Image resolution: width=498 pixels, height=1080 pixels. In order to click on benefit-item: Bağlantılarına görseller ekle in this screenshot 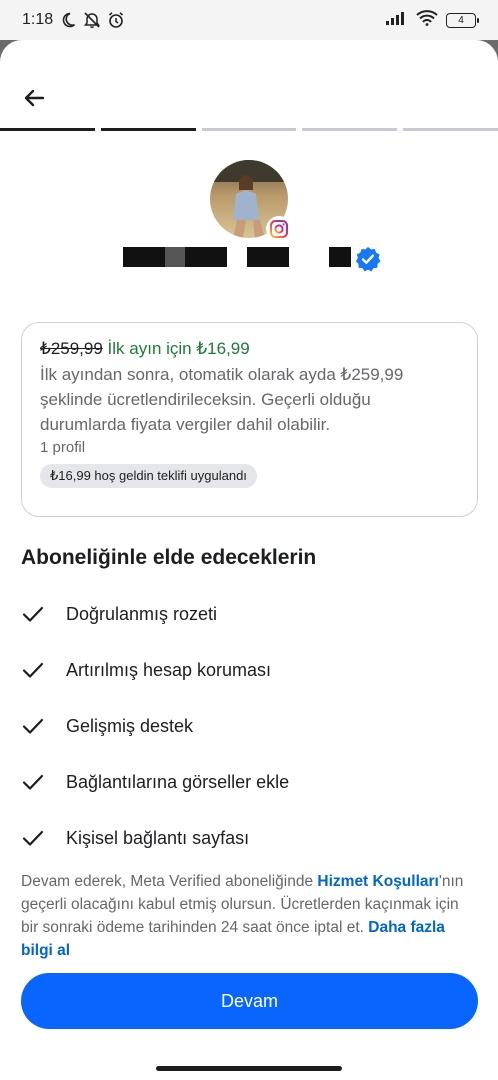, I will do `click(251, 782)`.